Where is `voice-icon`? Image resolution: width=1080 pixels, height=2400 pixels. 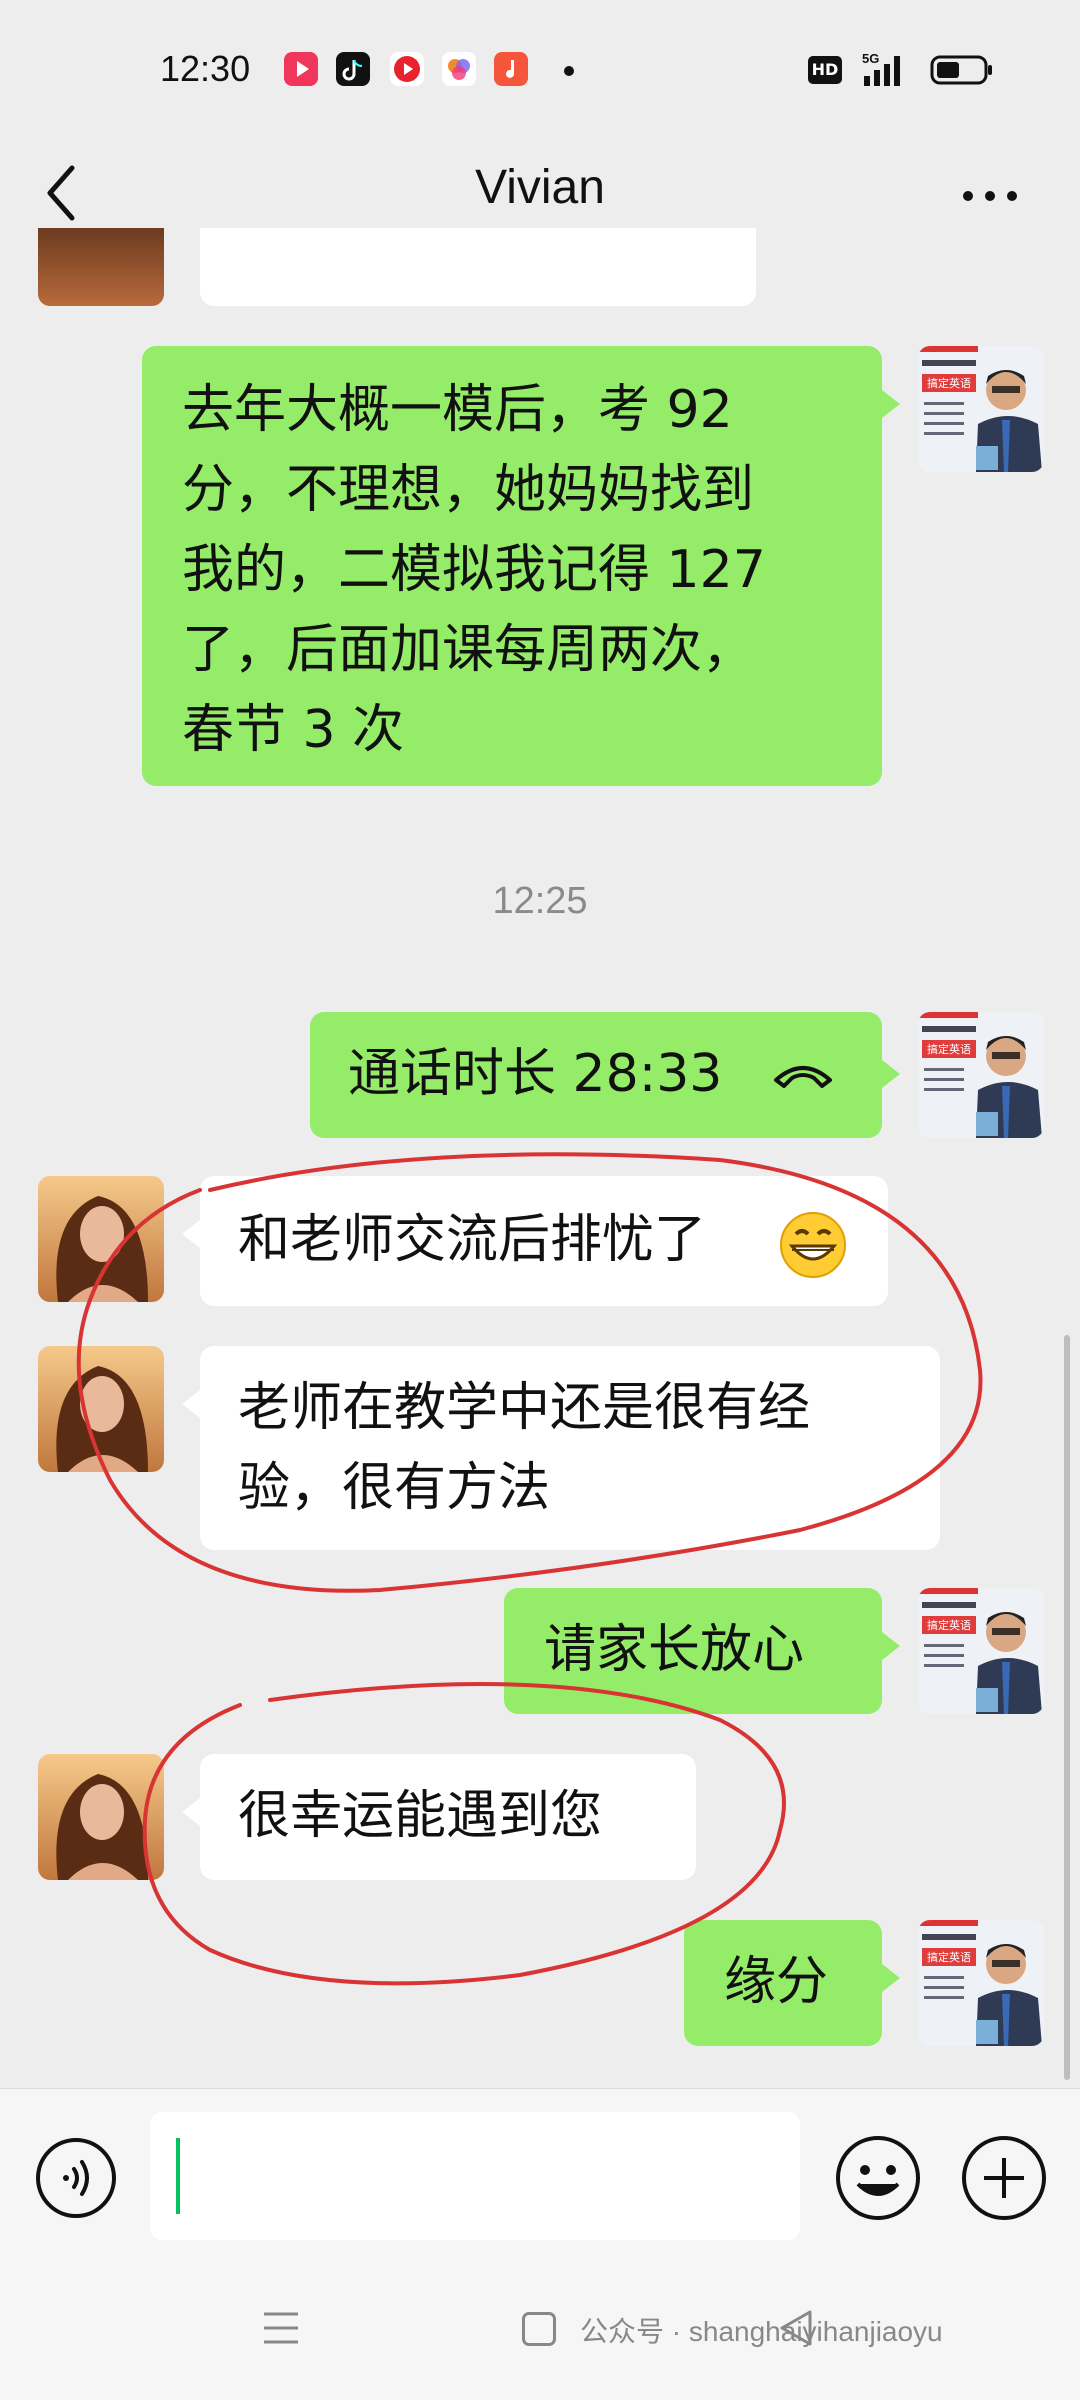
voice-icon is located at coordinates (76, 2178).